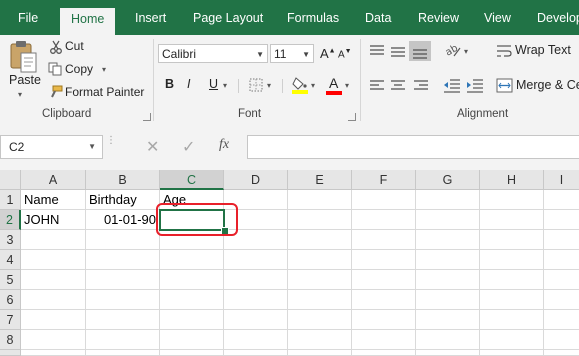 The width and height of the screenshot is (579, 356). I want to click on column-header-i: I, so click(561, 180).